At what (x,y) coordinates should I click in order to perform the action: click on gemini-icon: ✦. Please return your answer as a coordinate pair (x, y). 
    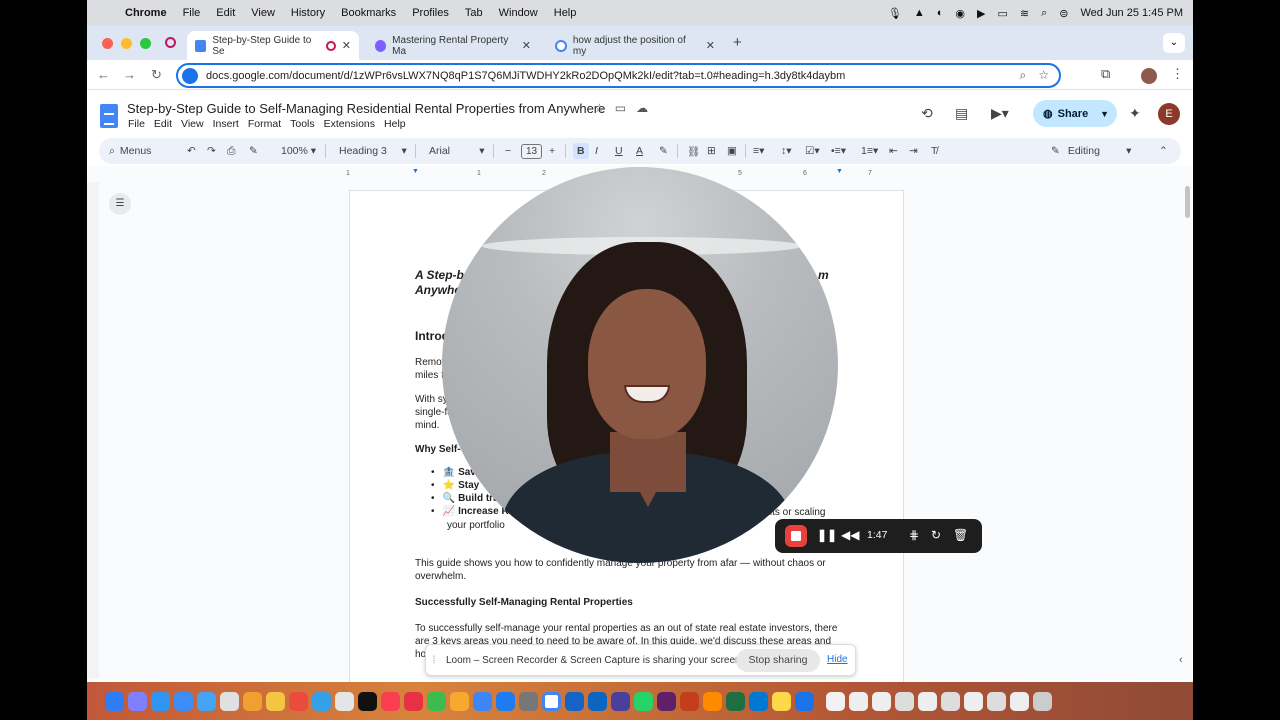
    Looking at the image, I should click on (1135, 113).